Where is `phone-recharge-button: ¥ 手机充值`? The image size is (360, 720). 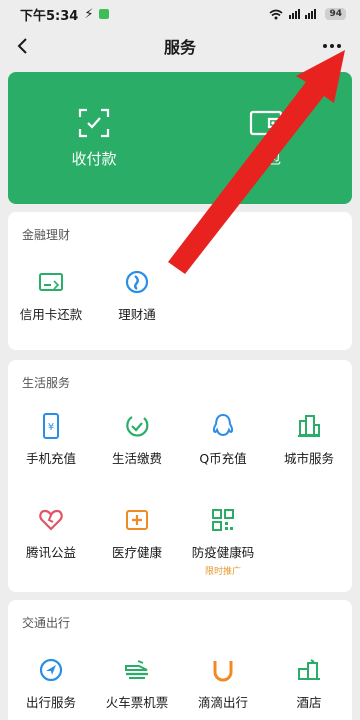 phone-recharge-button: ¥ 手机充值 is located at coordinates (51, 439).